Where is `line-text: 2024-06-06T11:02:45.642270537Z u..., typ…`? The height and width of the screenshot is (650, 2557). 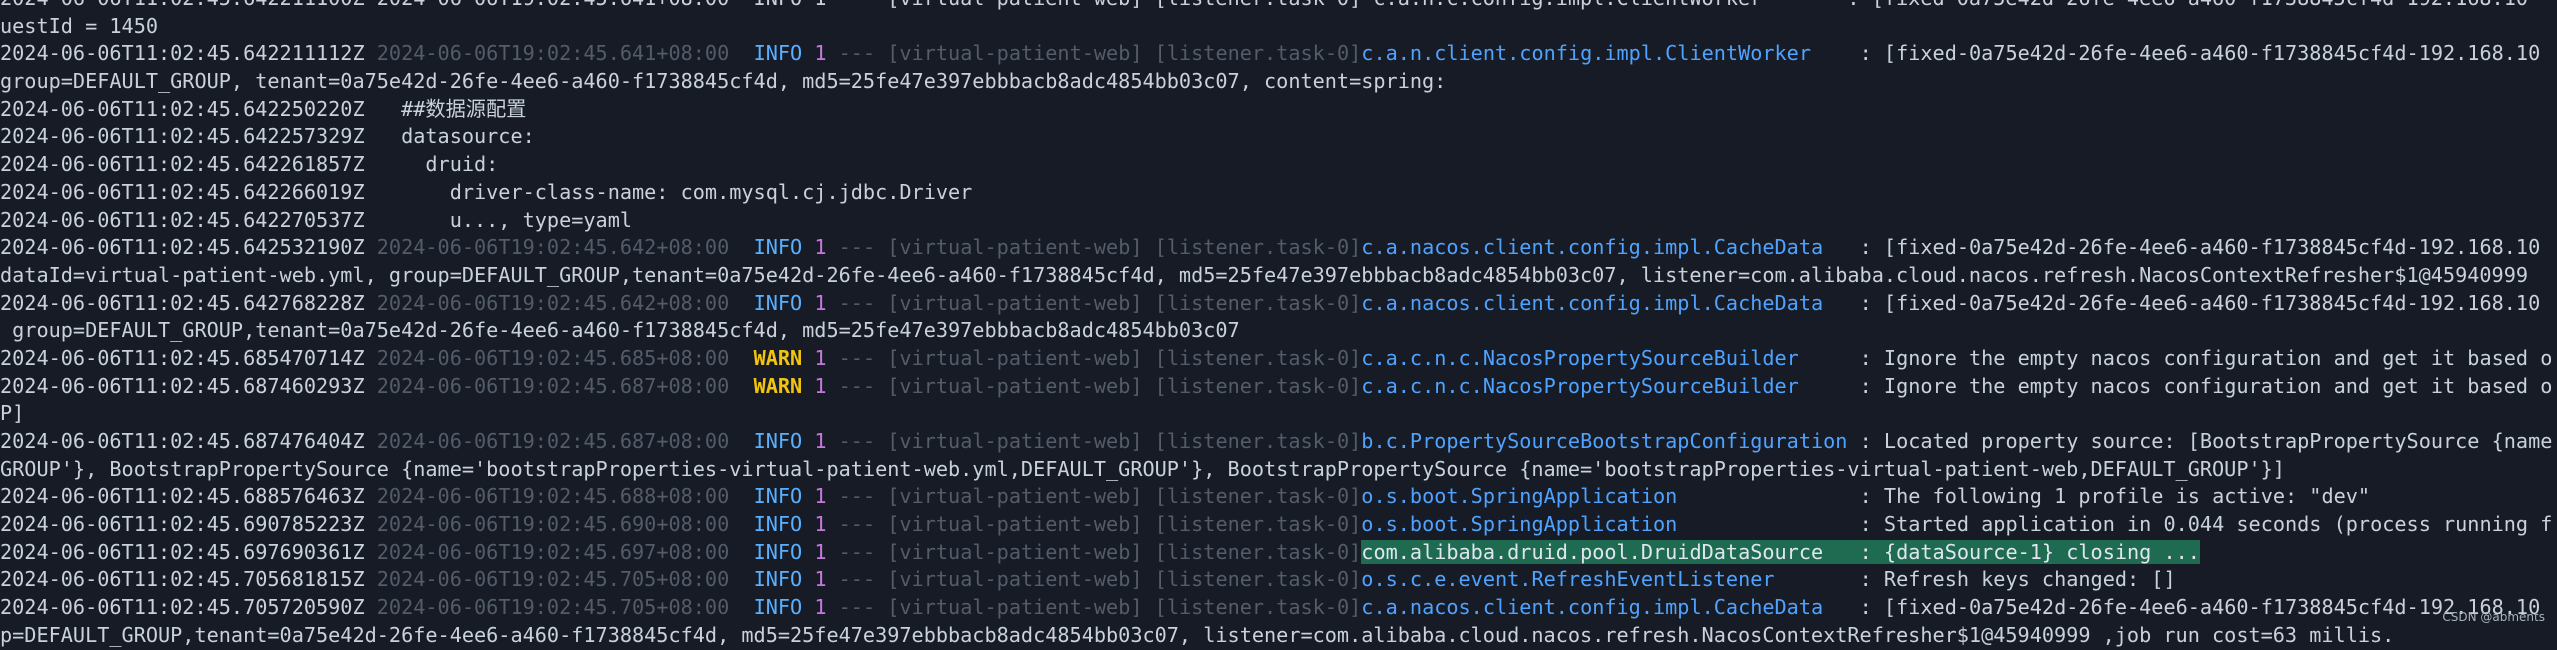 line-text: 2024-06-06T11:02:45.642270537Z u..., typ… is located at coordinates (316, 219).